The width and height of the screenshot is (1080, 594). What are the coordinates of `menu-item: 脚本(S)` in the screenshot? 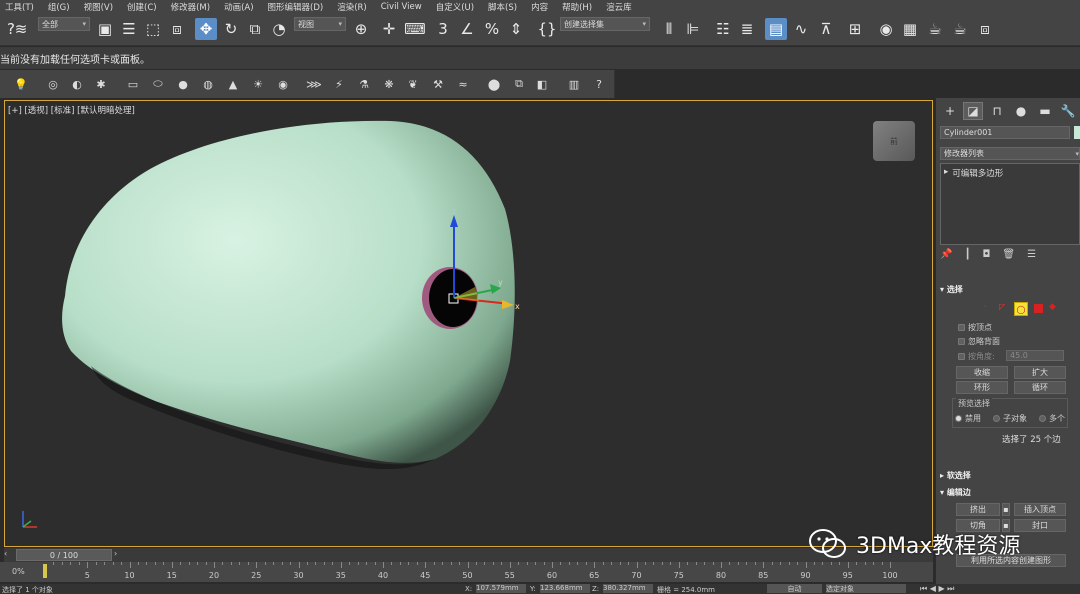 It's located at (504, 7).